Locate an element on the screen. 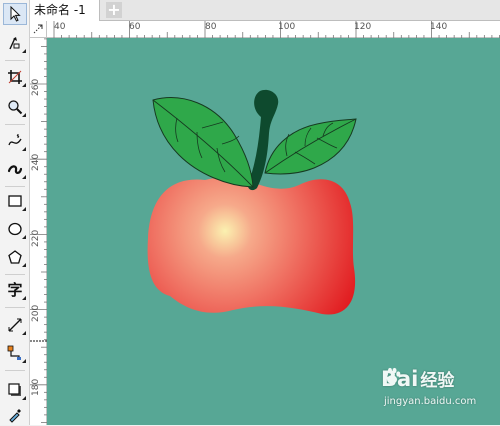 The height and width of the screenshot is (426, 500). eyedropper-tool-button is located at coordinates (15, 415).